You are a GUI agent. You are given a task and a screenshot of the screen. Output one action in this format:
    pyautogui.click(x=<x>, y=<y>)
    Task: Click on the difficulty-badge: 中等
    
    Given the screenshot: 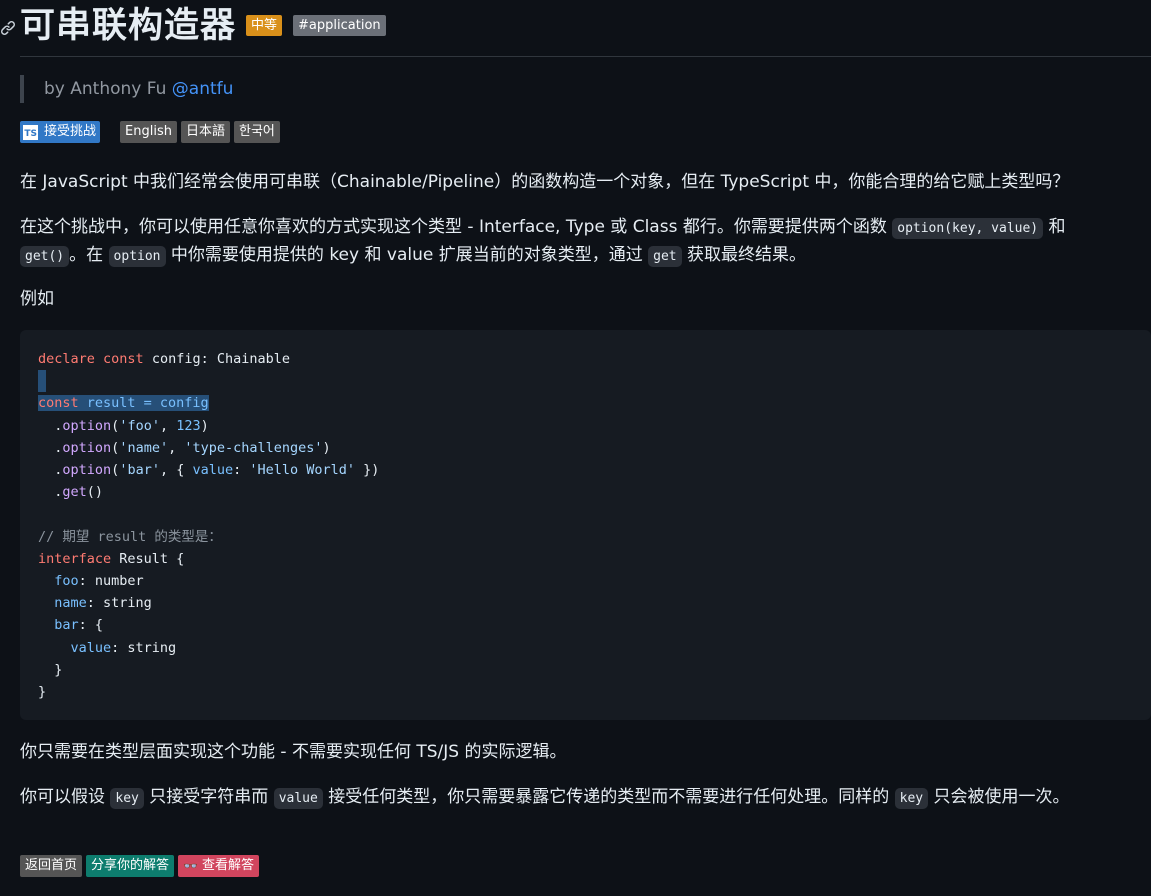 What is the action you would take?
    pyautogui.click(x=264, y=25)
    